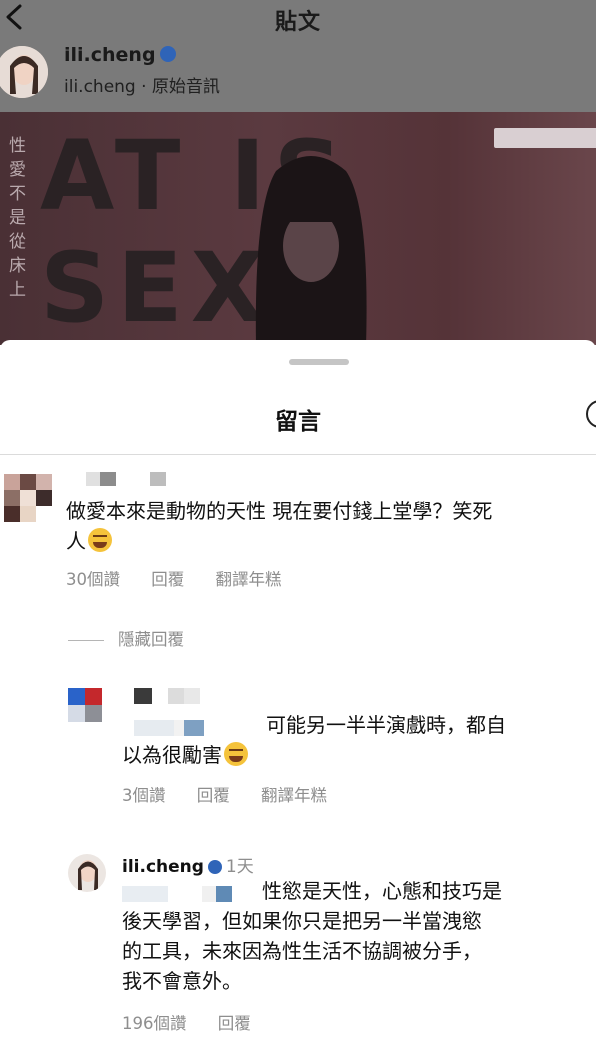 This screenshot has width=596, height=1060. What do you see at coordinates (302, 921) in the screenshot?
I see `author-reply-line2: 後天學習，但如果你只是把另一半當洩慾` at bounding box center [302, 921].